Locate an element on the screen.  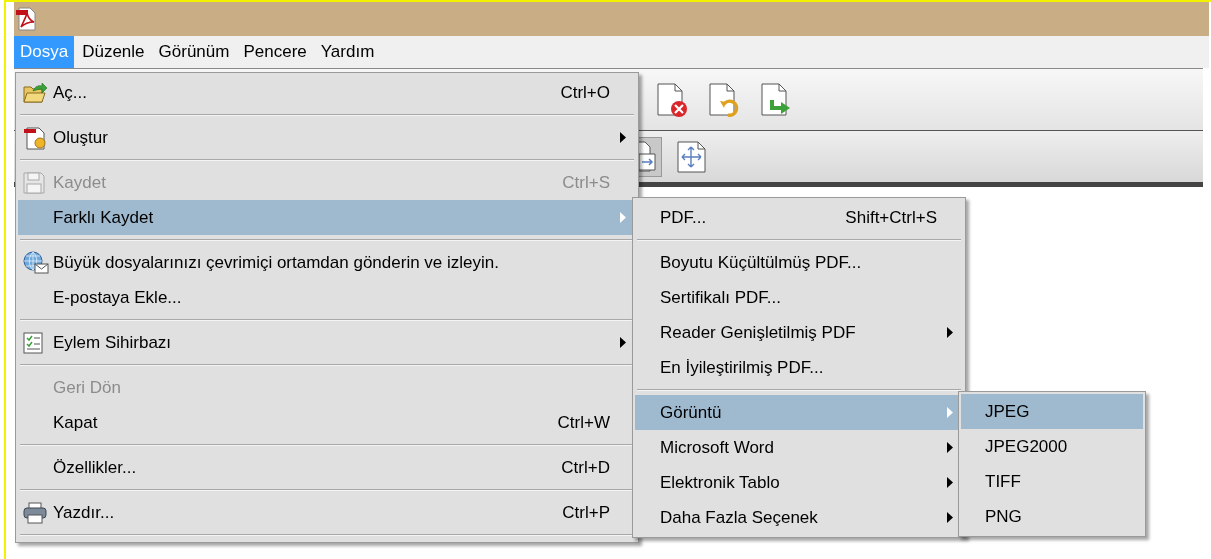
menu-bar-item: Görünüm is located at coordinates (194, 52).